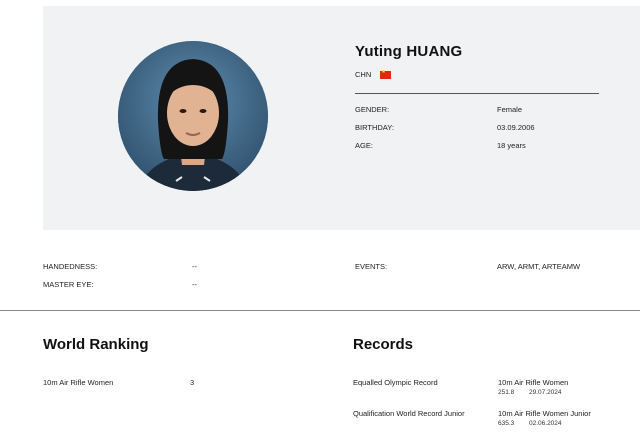 Image resolution: width=640 pixels, height=437 pixels. What do you see at coordinates (545, 392) in the screenshot?
I see `record-date: 29.07.2024` at bounding box center [545, 392].